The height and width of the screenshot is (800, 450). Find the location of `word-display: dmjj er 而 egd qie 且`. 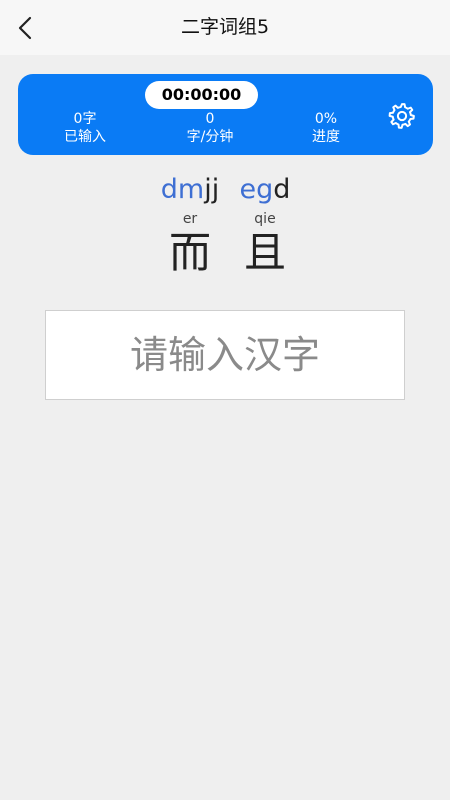

word-display: dmjj er 而 egd qie 且 is located at coordinates (225, 225).